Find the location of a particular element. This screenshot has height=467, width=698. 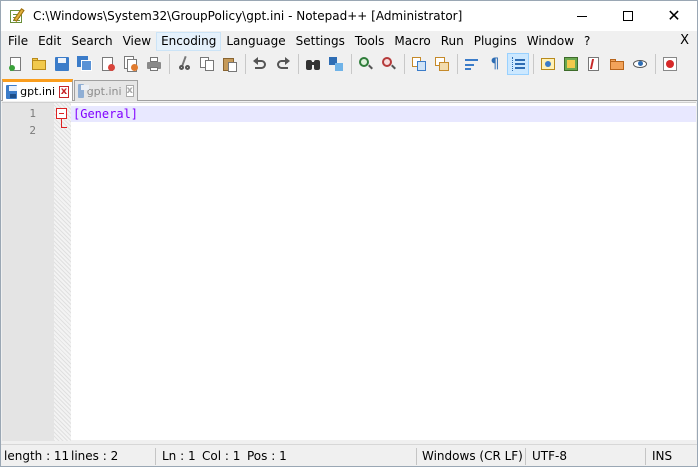

zoom-out-icon is located at coordinates (389, 64).